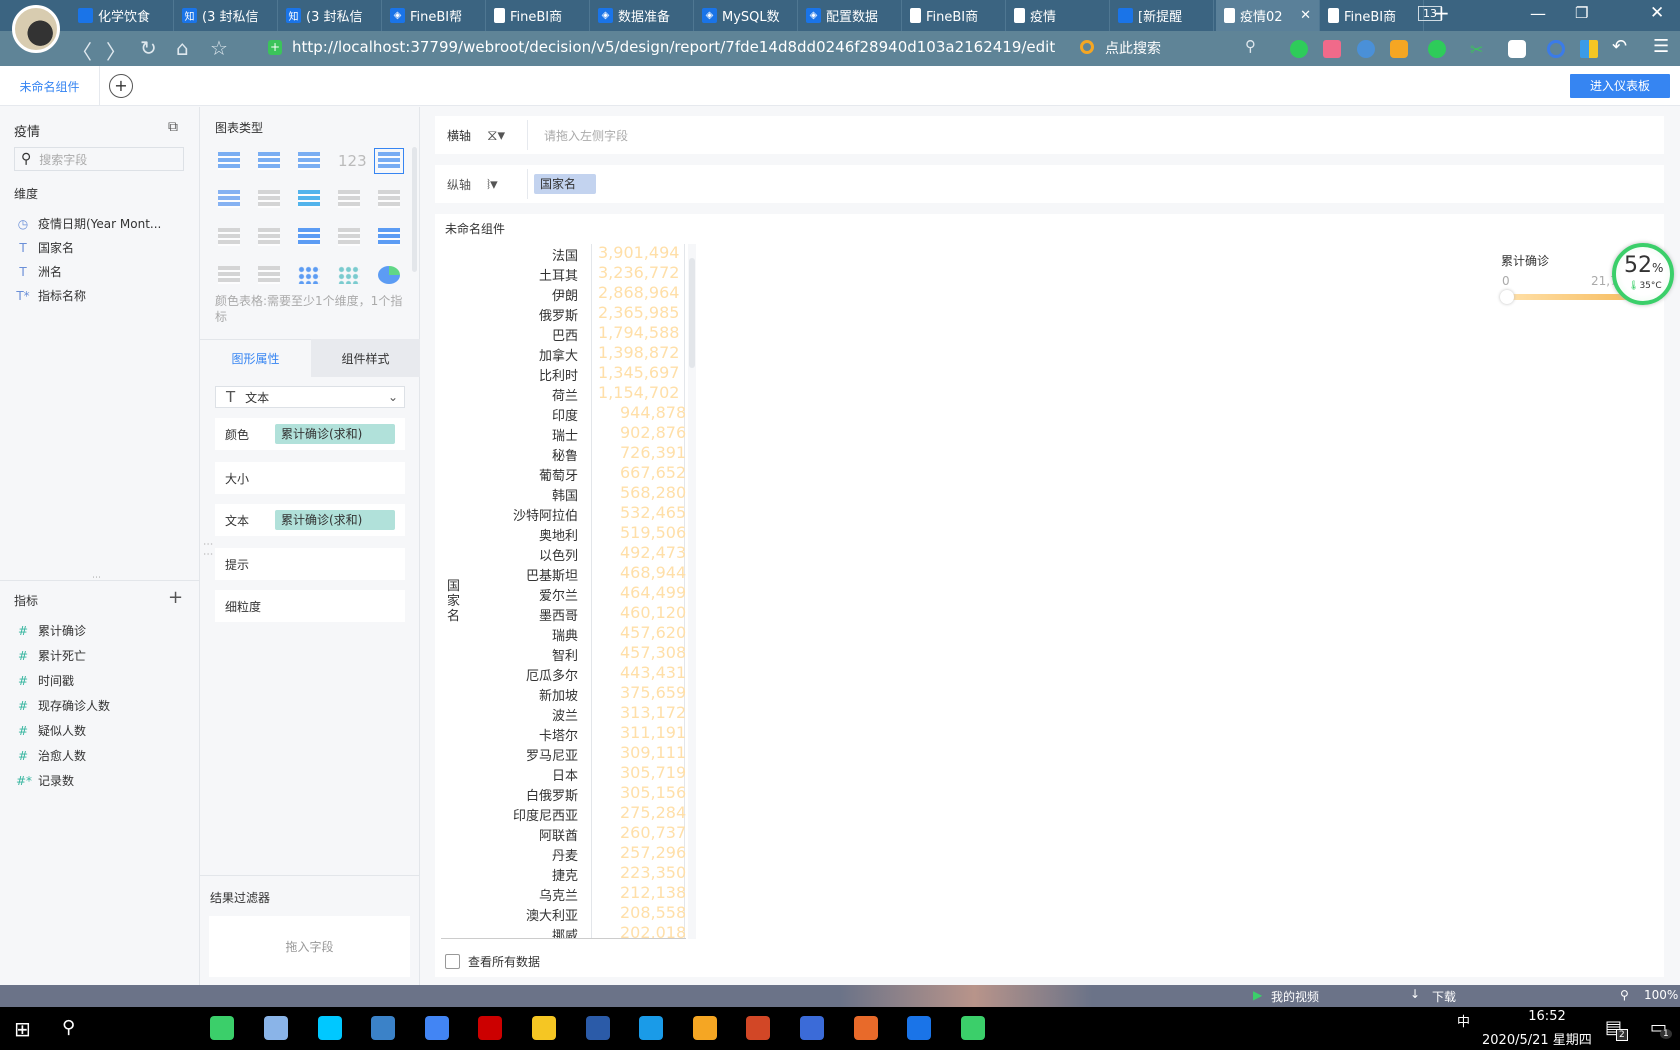 This screenshot has height=1050, width=1680. Describe the element at coordinates (1437, 49) in the screenshot. I see `translate-icon` at that location.